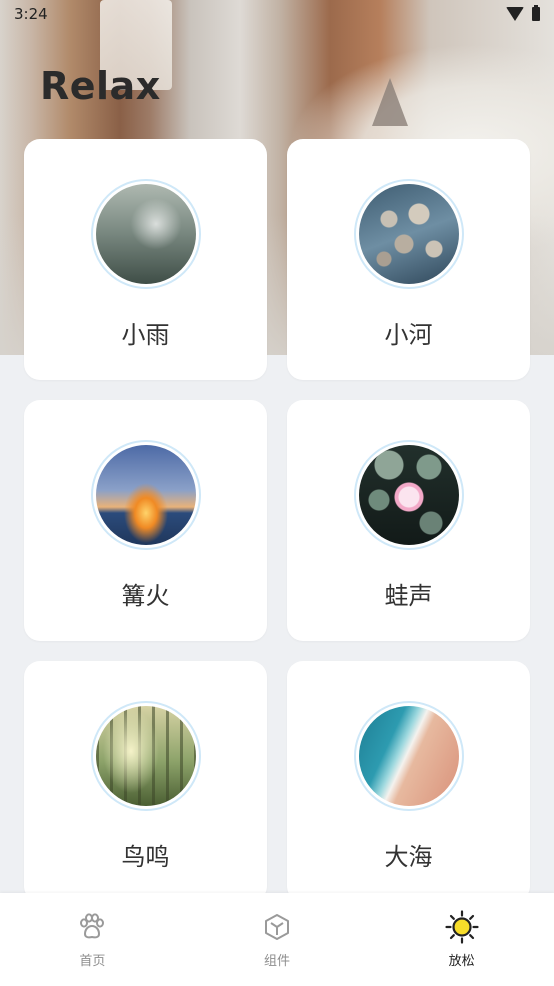 The width and height of the screenshot is (554, 986). Describe the element at coordinates (408, 596) in the screenshot. I see `sound-card-label: 蛙声` at that location.